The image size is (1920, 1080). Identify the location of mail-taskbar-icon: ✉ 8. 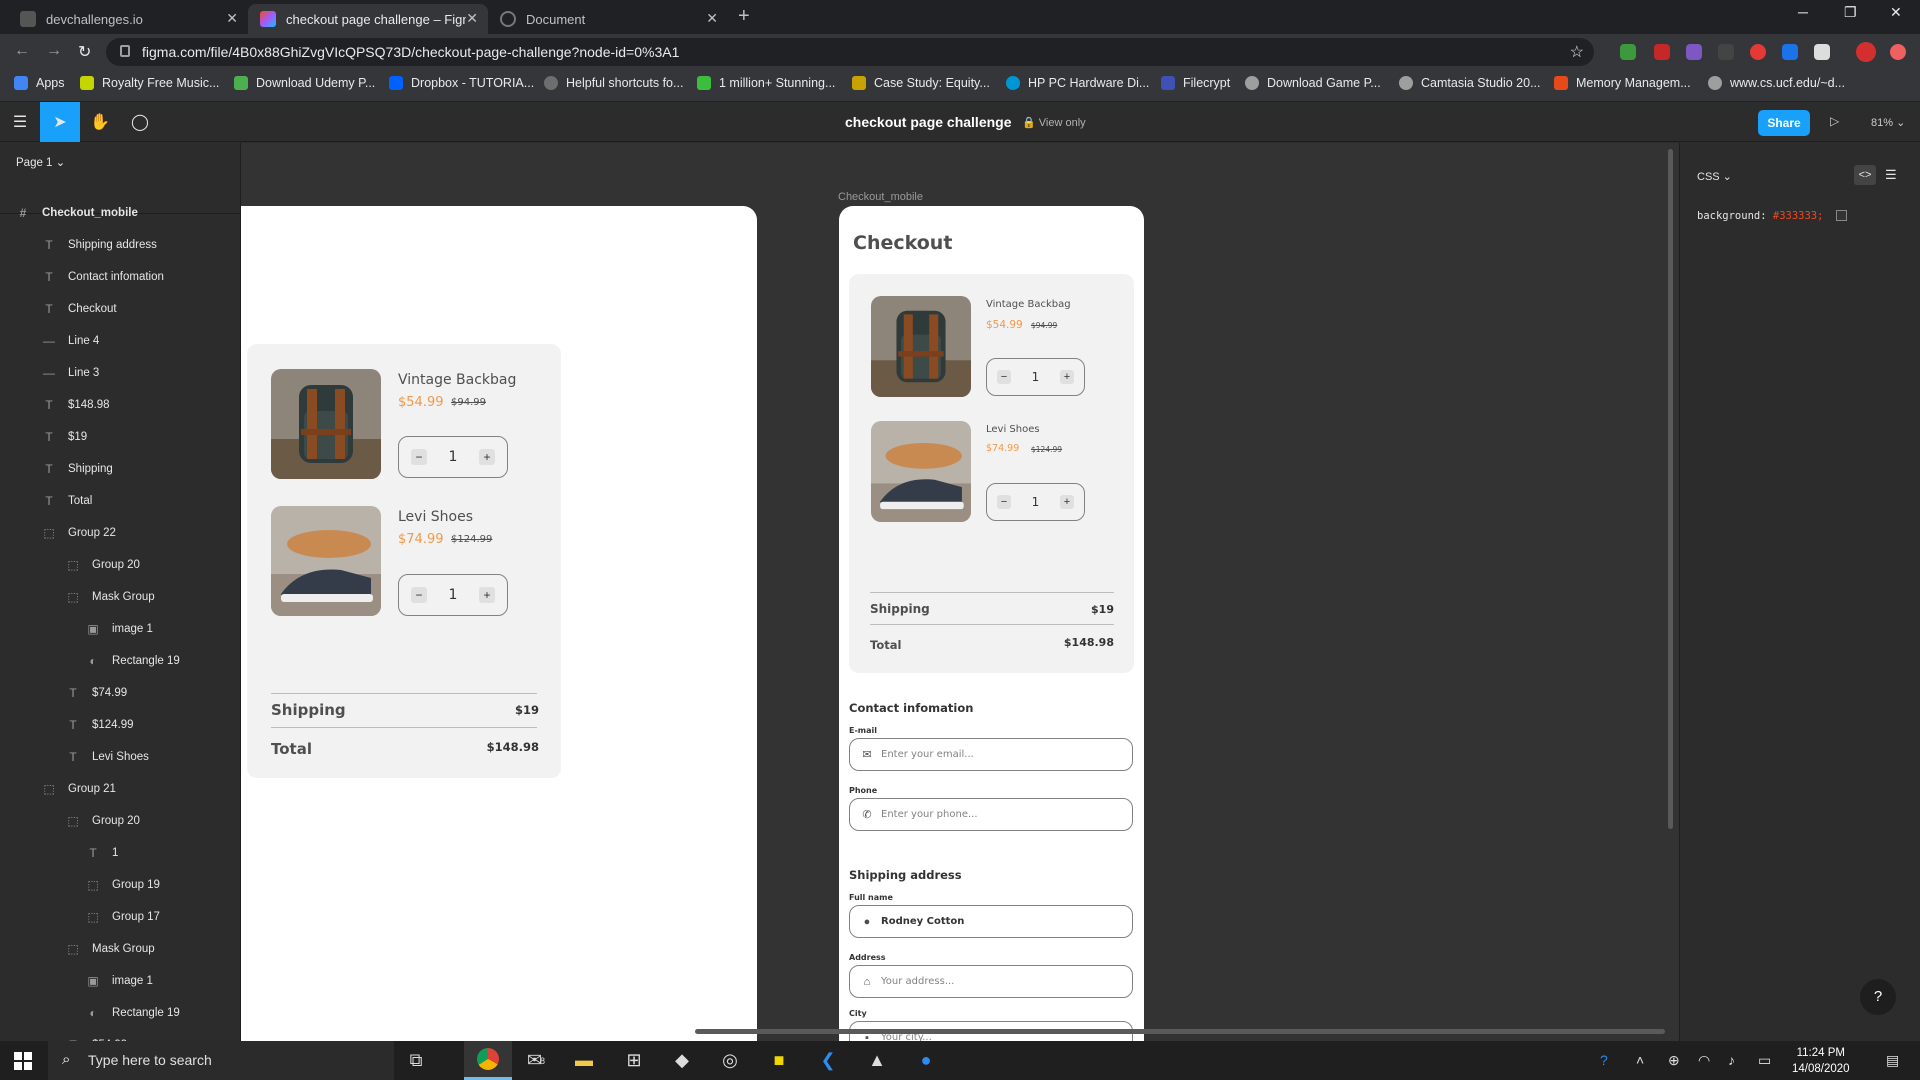
(536, 1060).